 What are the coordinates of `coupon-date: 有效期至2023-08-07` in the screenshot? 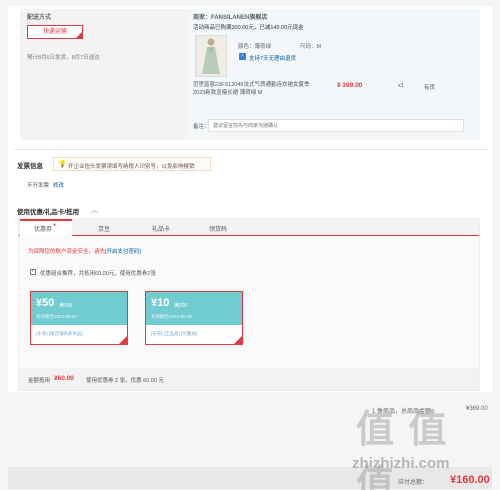 It's located at (57, 316).